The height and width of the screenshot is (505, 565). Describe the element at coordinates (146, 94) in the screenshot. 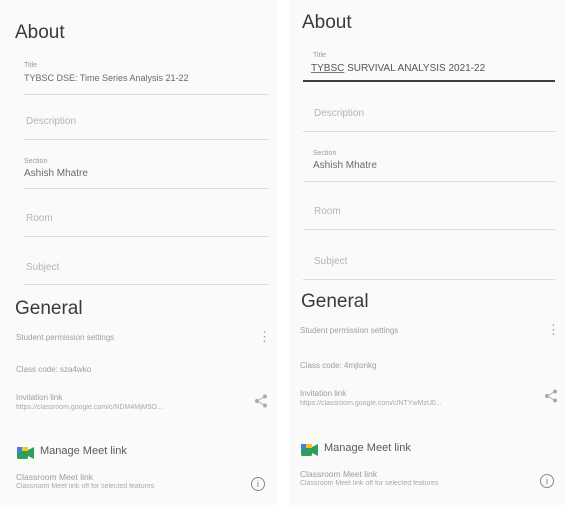

I see `title-field-underline` at that location.